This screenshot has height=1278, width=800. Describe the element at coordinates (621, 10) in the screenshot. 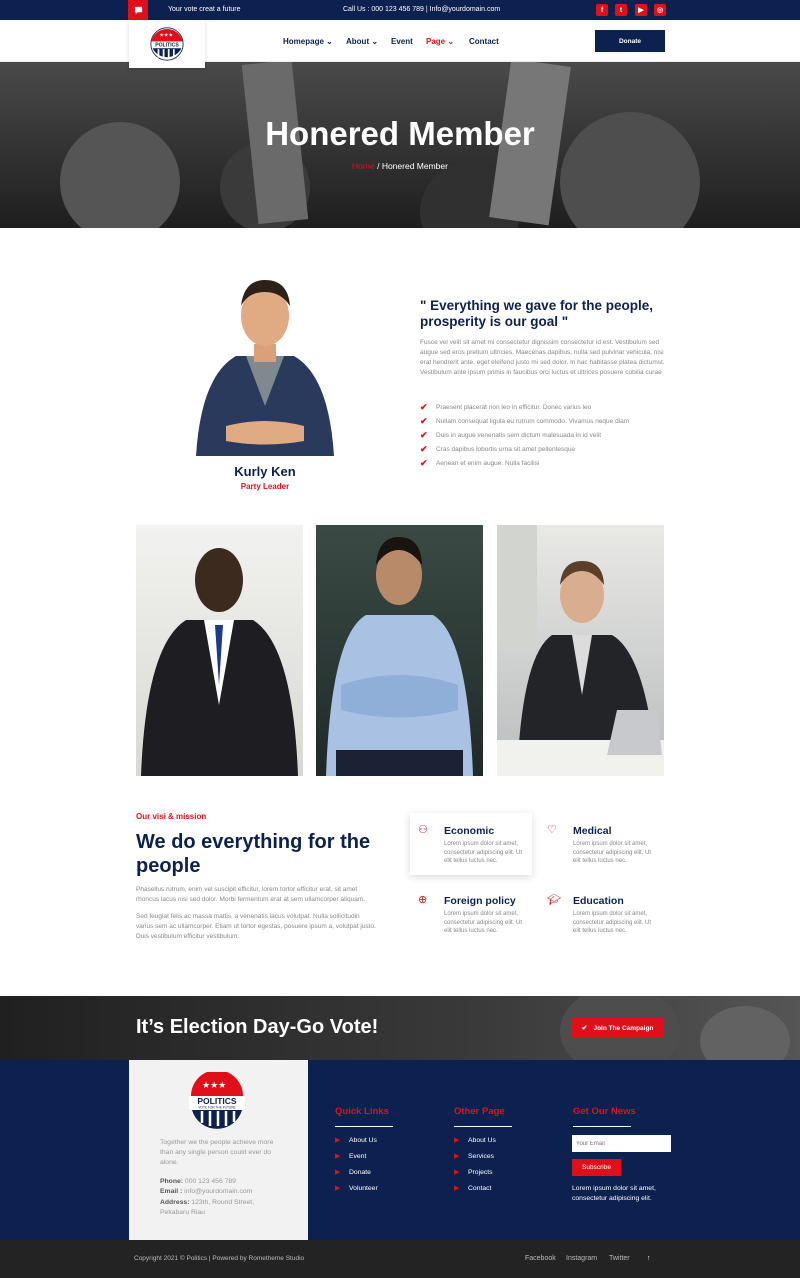

I see `twitter-icon: t` at that location.